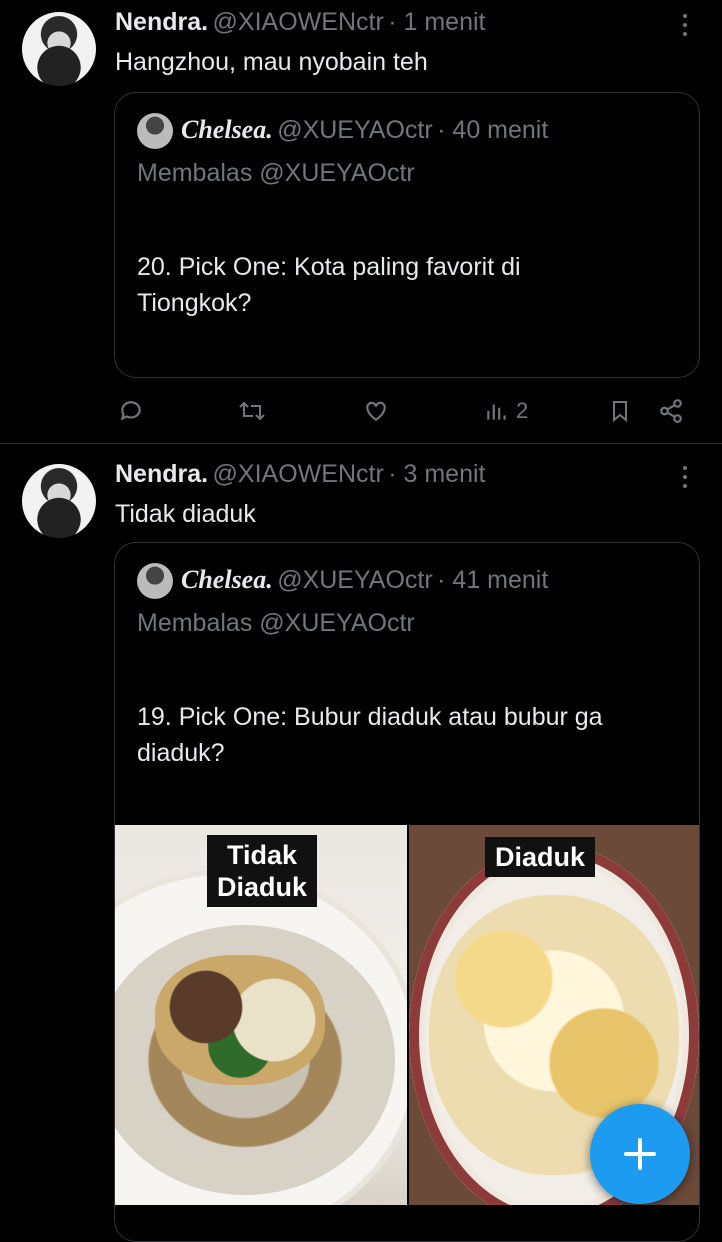  I want to click on retweet-button, so click(252, 411).